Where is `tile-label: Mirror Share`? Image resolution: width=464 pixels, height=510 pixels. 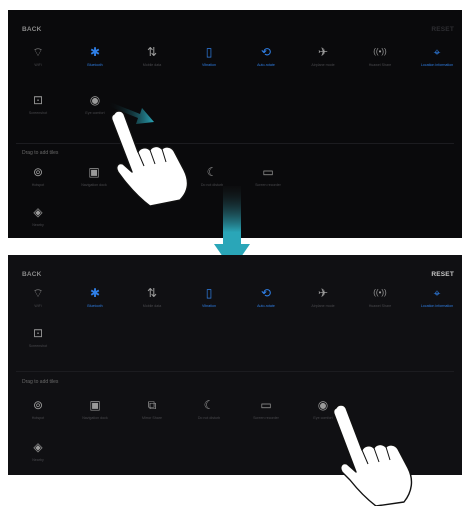
tile-label: Mirror Share is located at coordinates (152, 418).